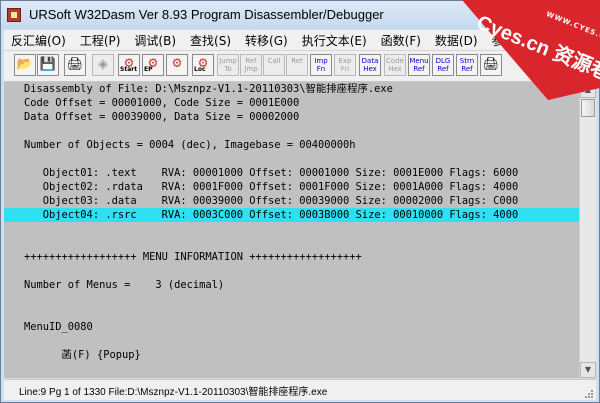 The height and width of the screenshot is (403, 600). I want to click on step-start-icon: ⚙ Start, so click(129, 65).